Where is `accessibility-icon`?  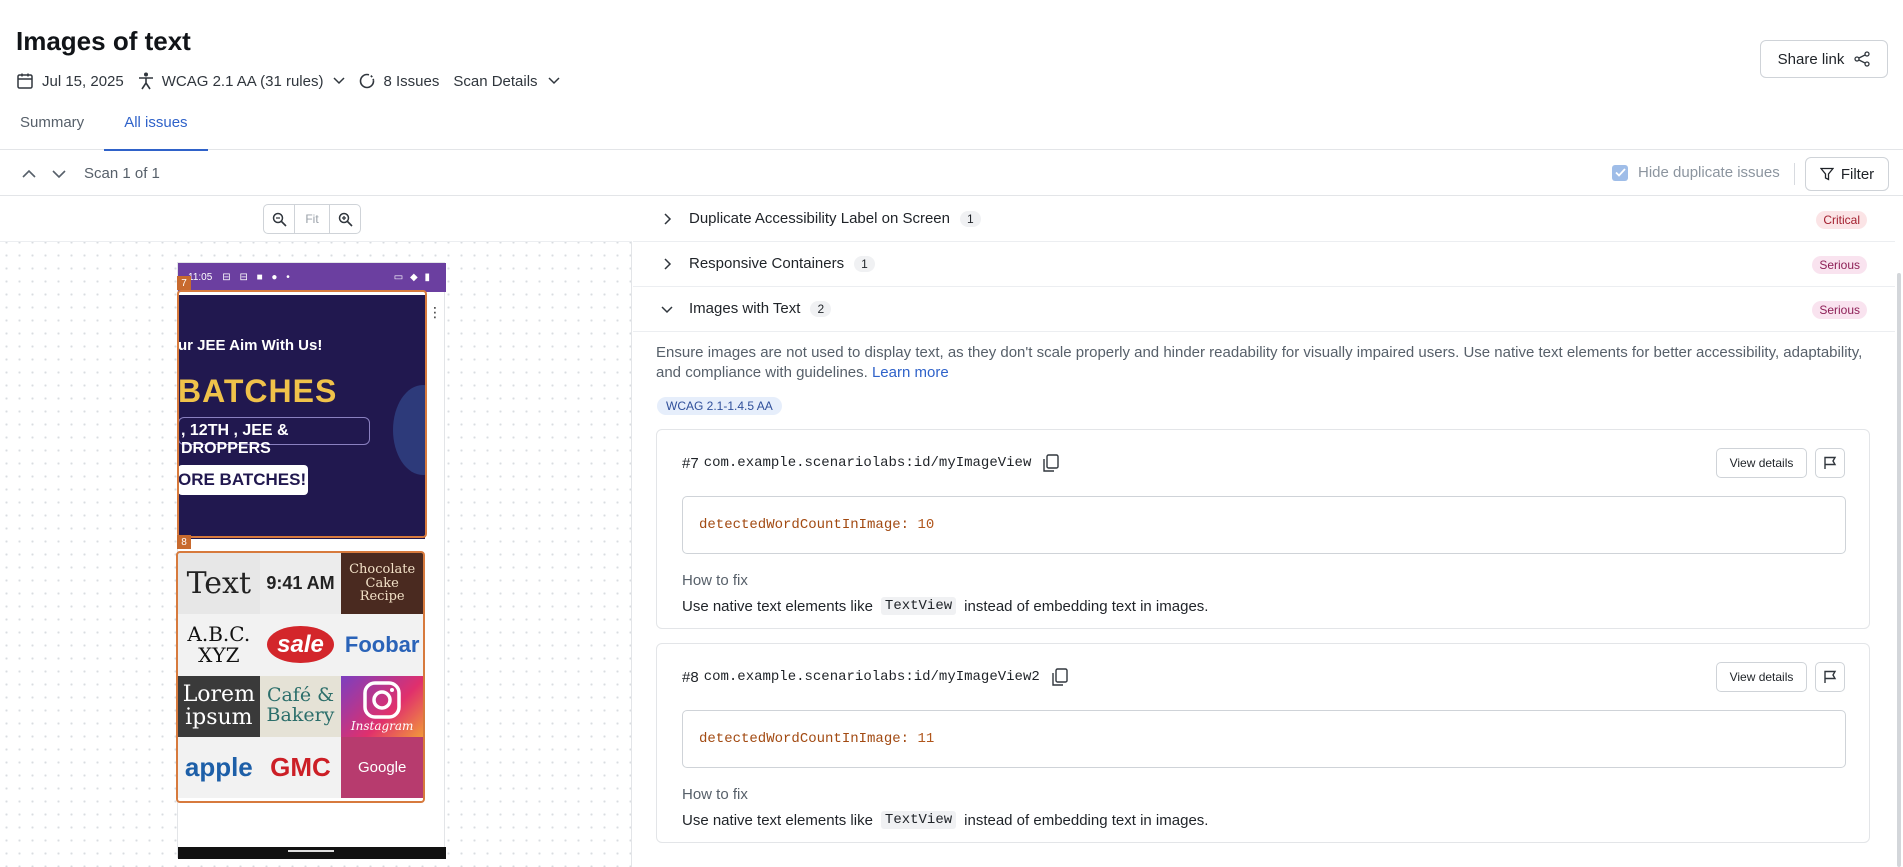
accessibility-icon is located at coordinates (145, 81).